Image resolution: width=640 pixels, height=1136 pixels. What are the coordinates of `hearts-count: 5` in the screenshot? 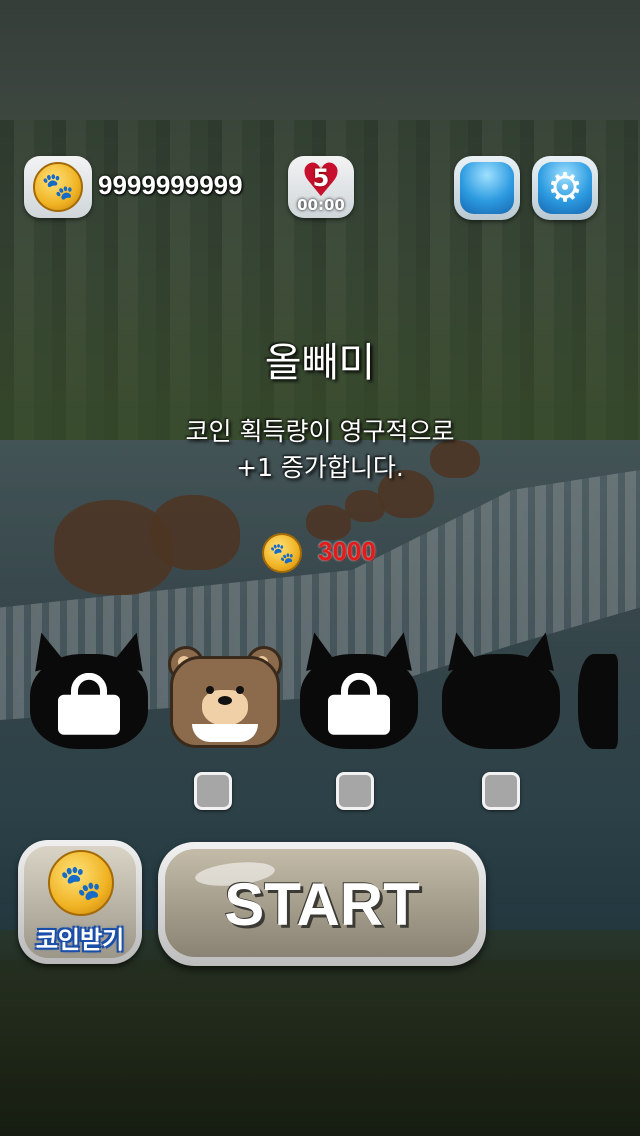 It's located at (321, 178).